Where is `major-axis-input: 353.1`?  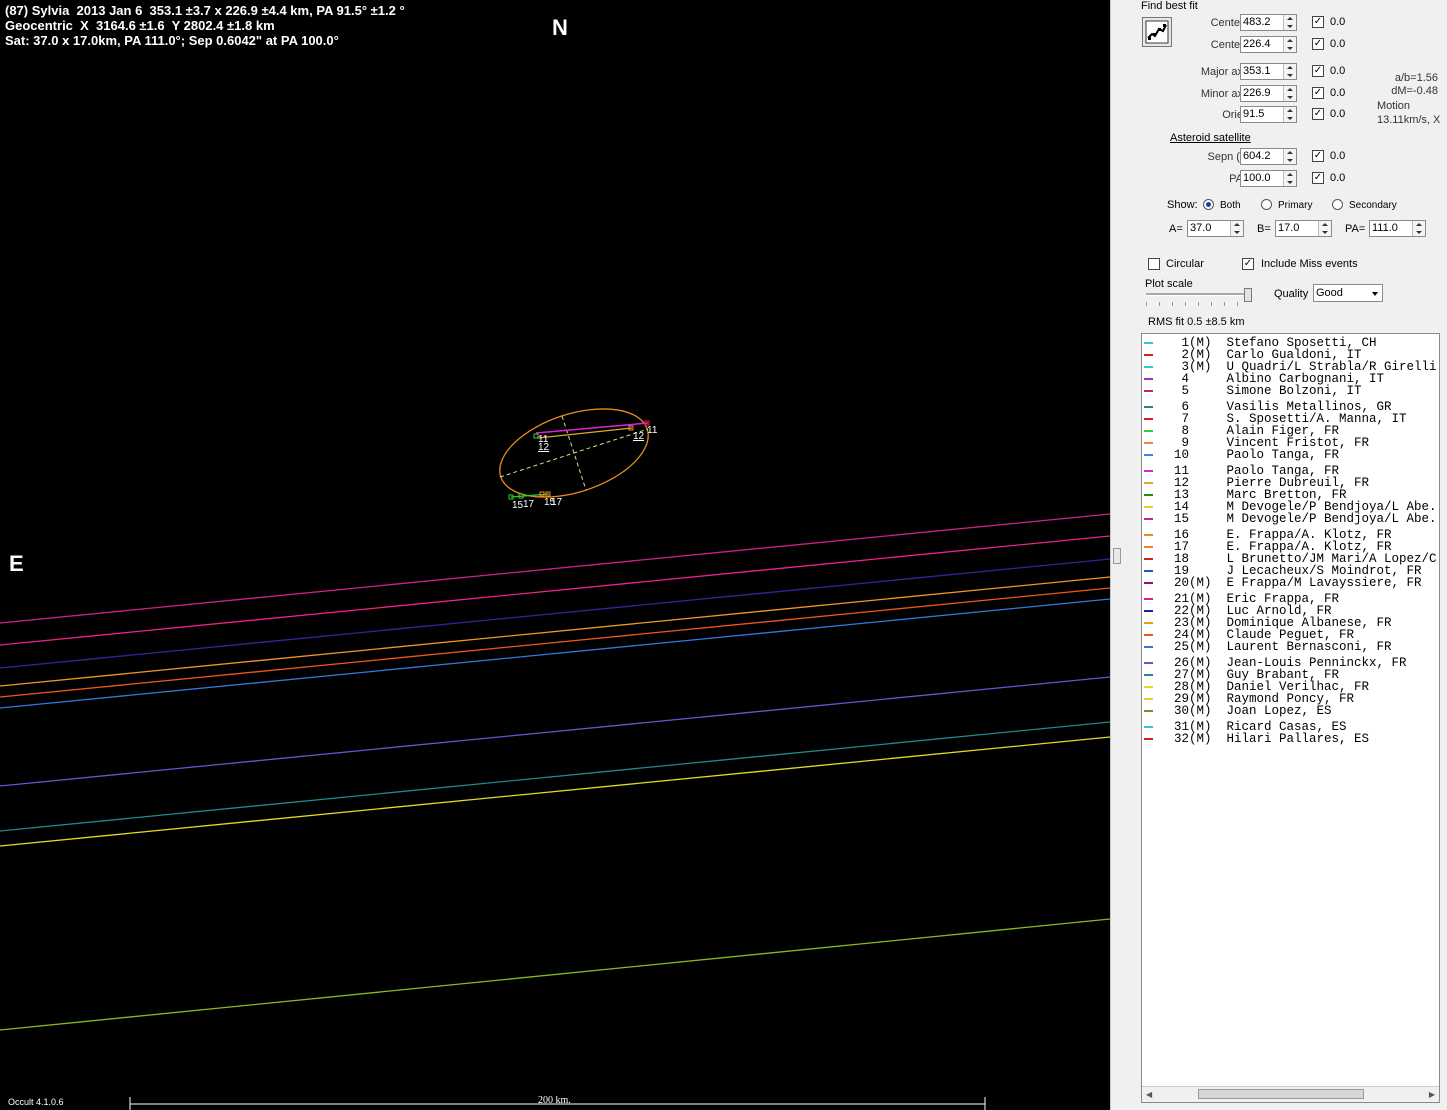 major-axis-input: 353.1 is located at coordinates (1268, 71).